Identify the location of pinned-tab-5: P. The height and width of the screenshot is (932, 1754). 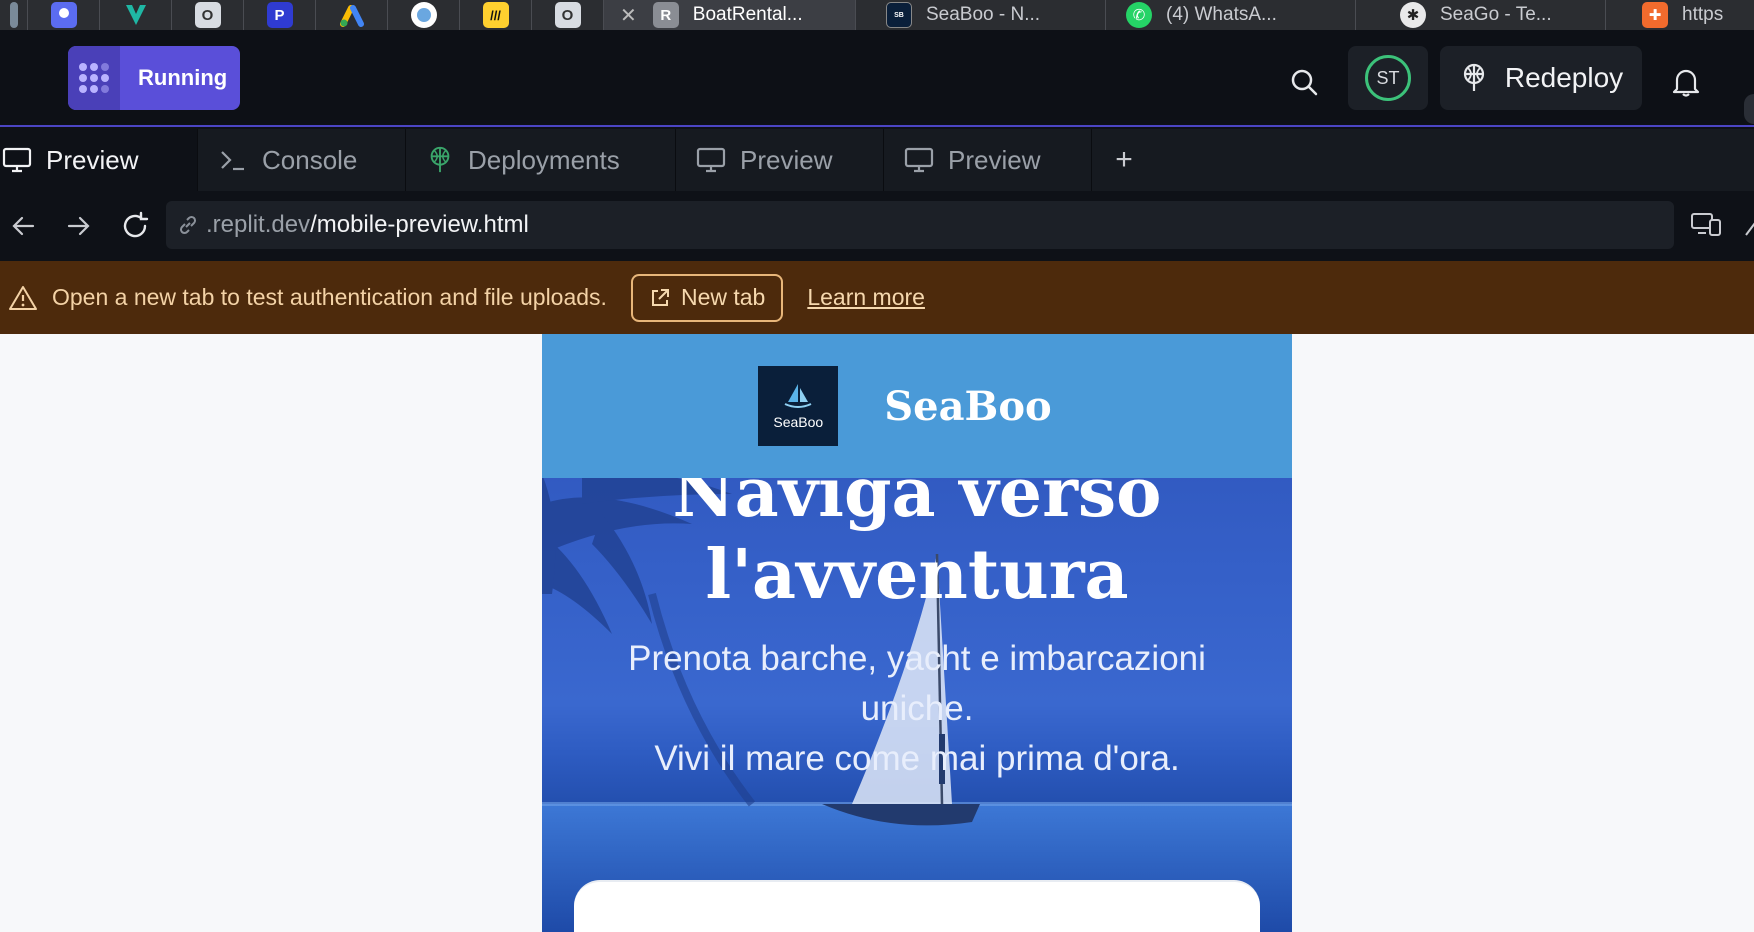
(280, 15).